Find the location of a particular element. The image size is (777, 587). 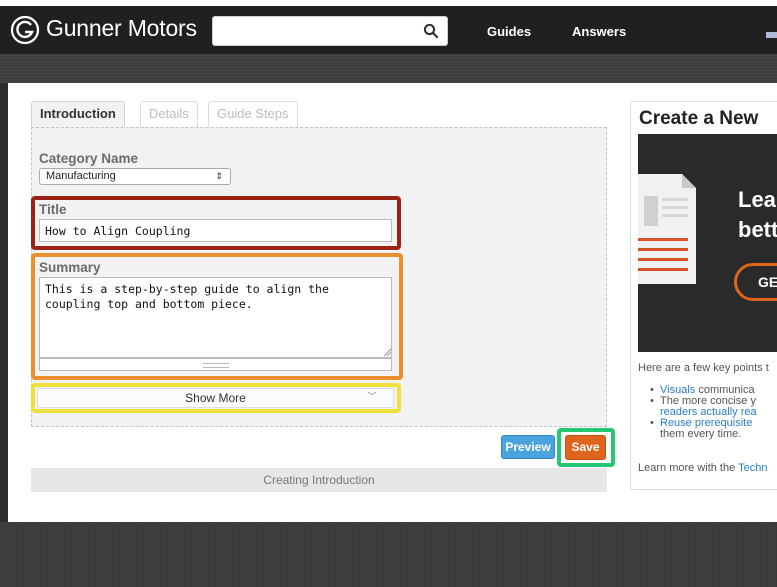

search-box is located at coordinates (330, 31).